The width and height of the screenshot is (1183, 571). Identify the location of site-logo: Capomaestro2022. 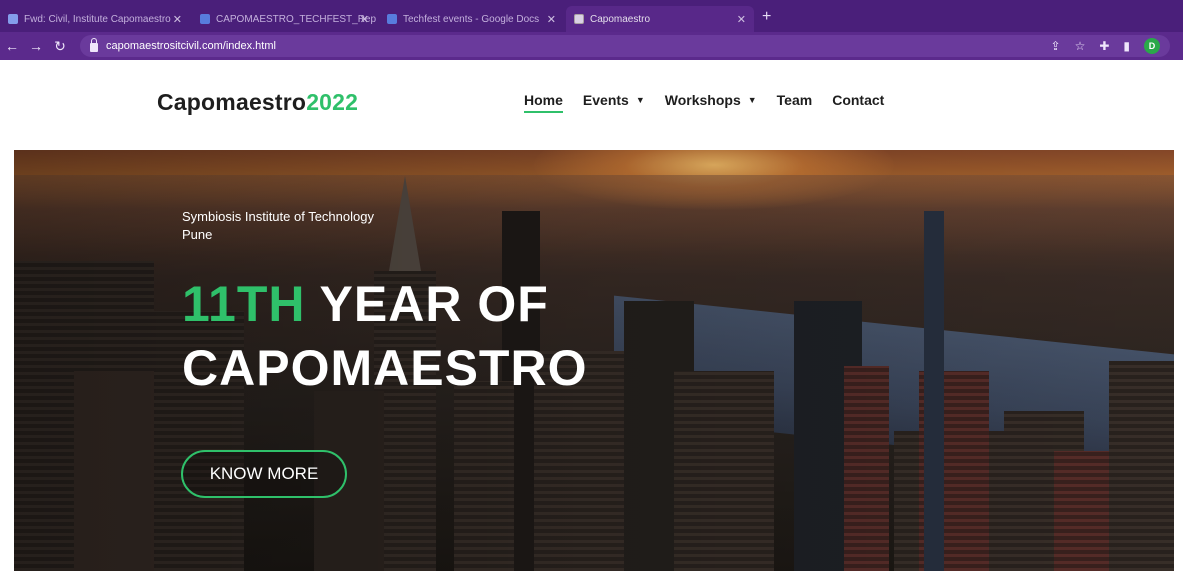
(257, 102).